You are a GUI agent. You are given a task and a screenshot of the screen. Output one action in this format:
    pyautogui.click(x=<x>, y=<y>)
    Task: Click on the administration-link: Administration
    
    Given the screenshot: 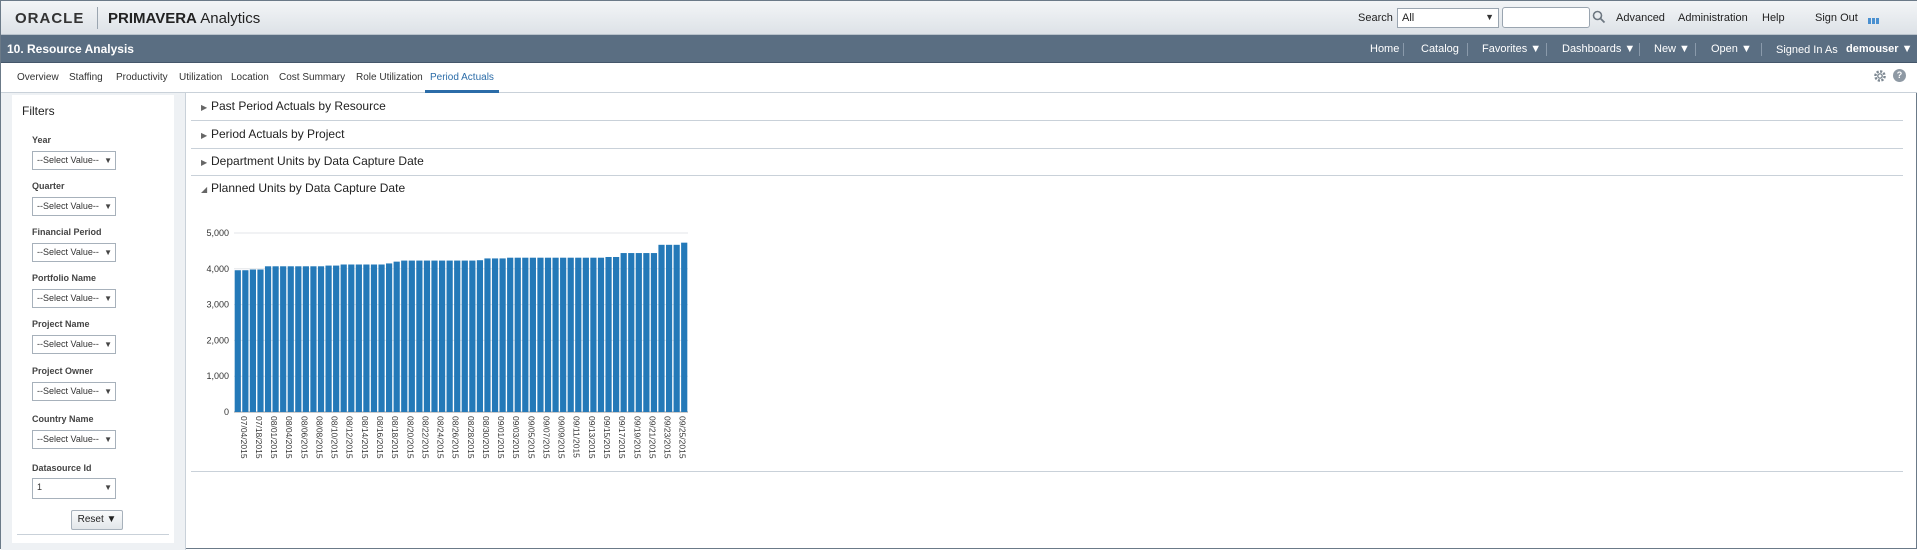 What is the action you would take?
    pyautogui.click(x=1713, y=18)
    